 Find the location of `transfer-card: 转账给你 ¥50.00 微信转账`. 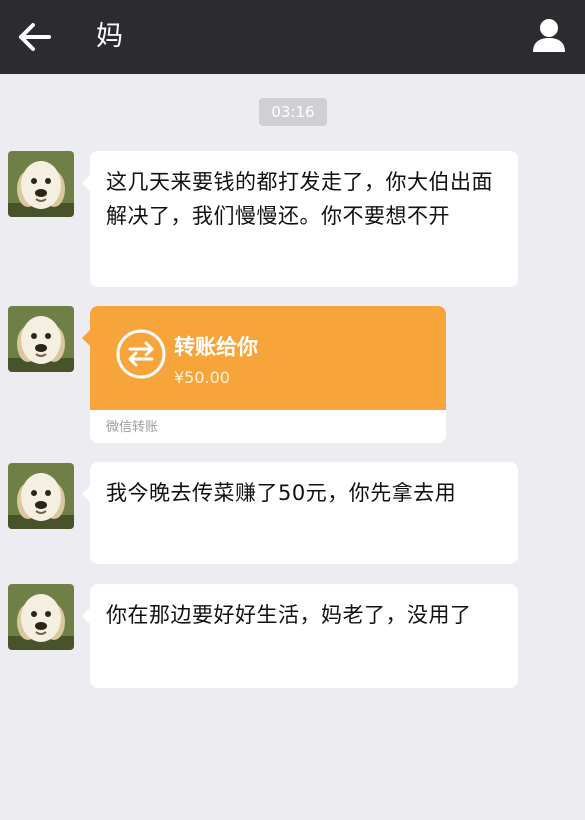

transfer-card: 转账给你 ¥50.00 微信转账 is located at coordinates (264, 374).